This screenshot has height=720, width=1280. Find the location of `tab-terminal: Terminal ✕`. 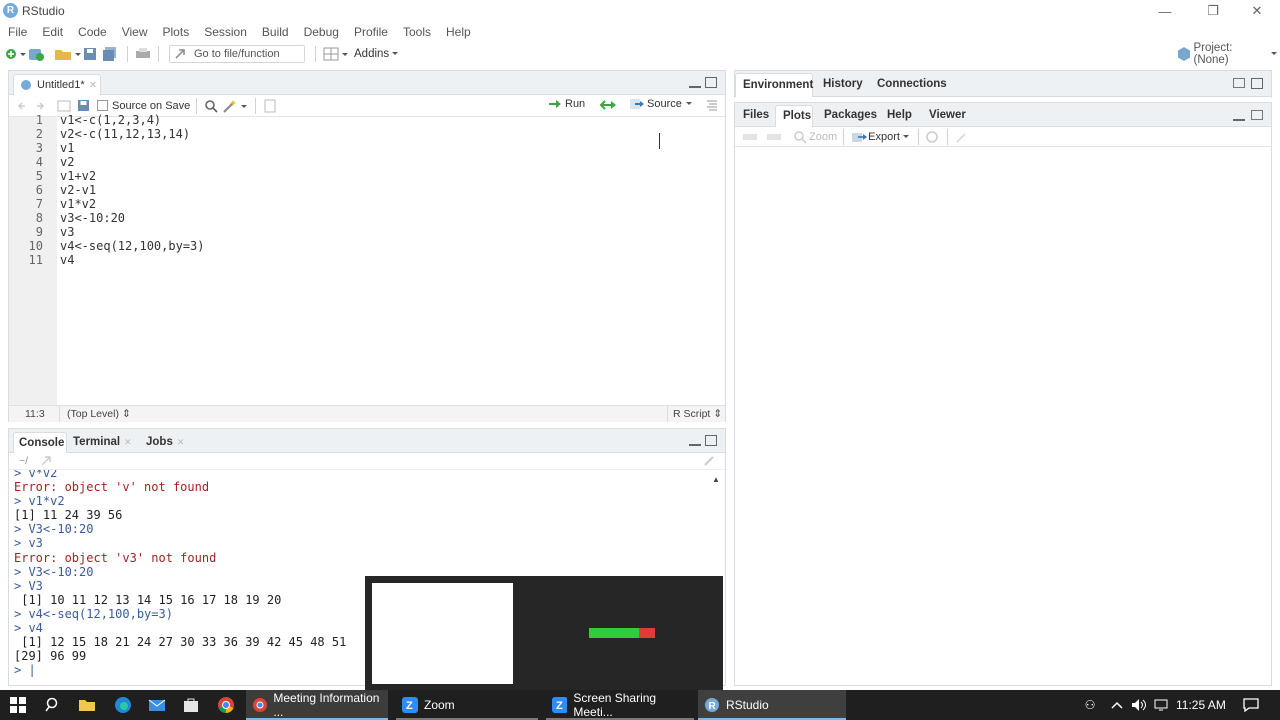

tab-terminal: Terminal ✕ is located at coordinates (102, 442).